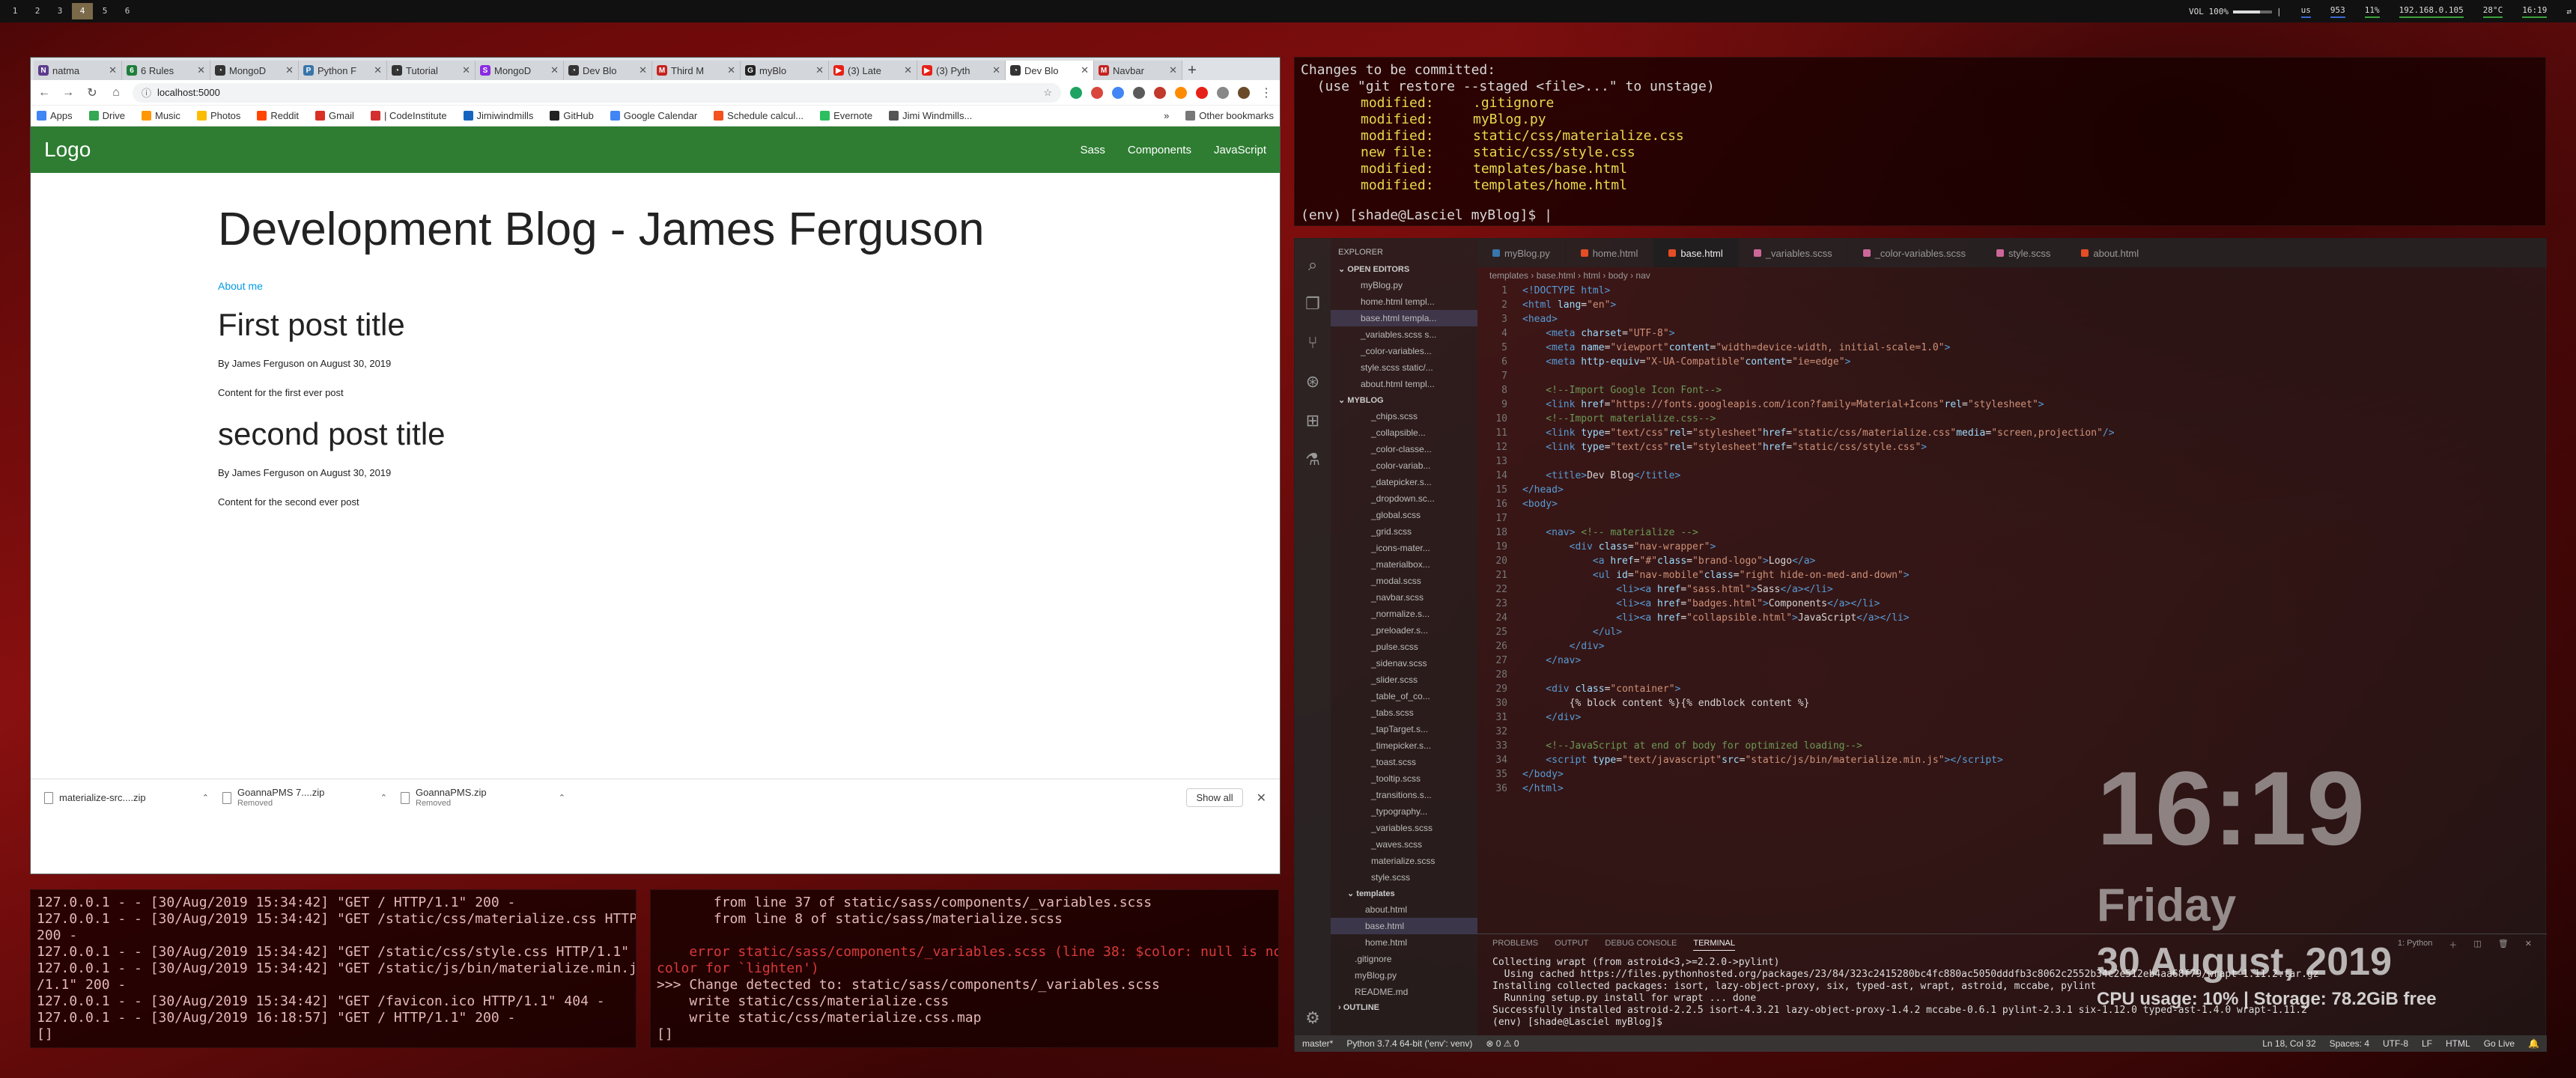  I want to click on status-item: Go Live, so click(2499, 1043).